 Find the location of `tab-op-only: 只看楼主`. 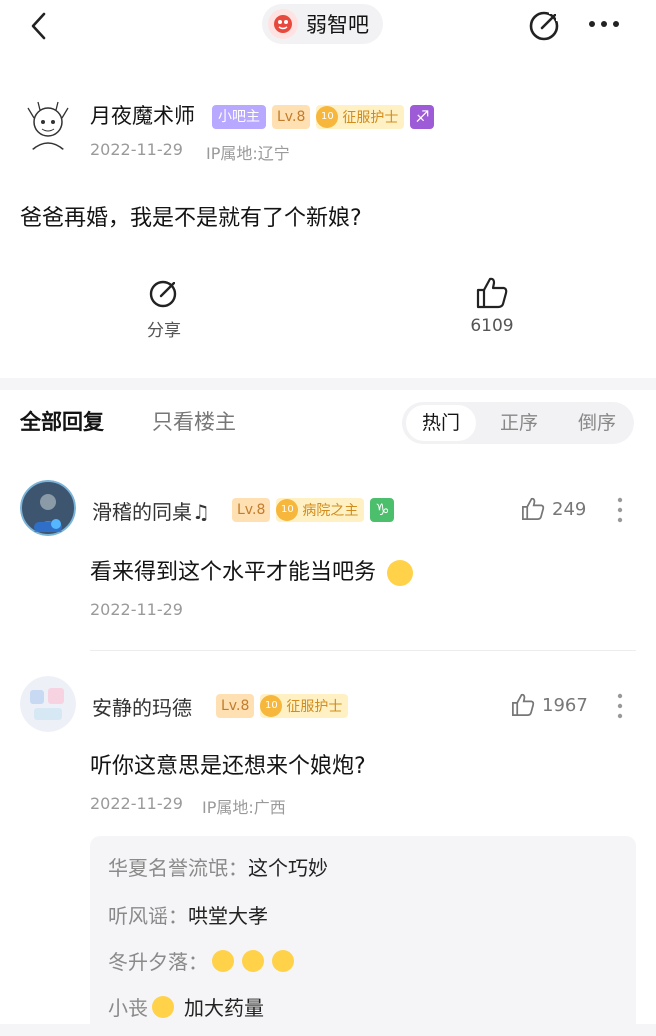

tab-op-only: 只看楼主 is located at coordinates (194, 421).